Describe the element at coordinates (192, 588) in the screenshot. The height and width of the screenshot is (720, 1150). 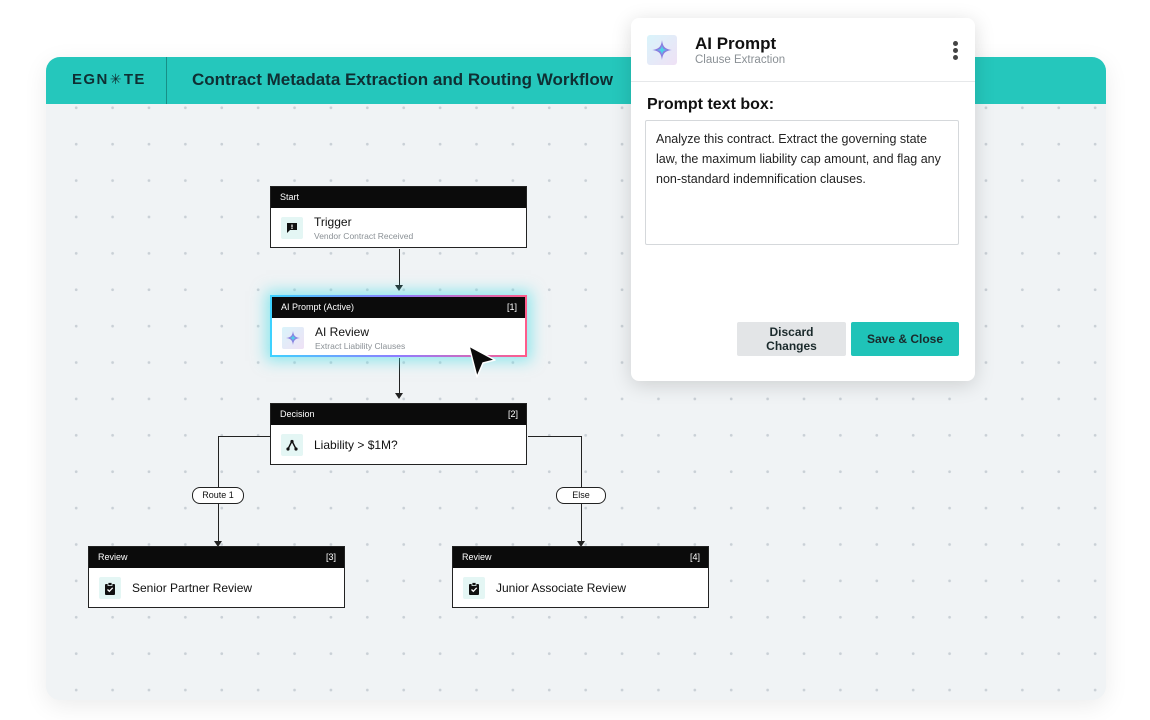
I see `node-title: Senior Partner Review` at that location.